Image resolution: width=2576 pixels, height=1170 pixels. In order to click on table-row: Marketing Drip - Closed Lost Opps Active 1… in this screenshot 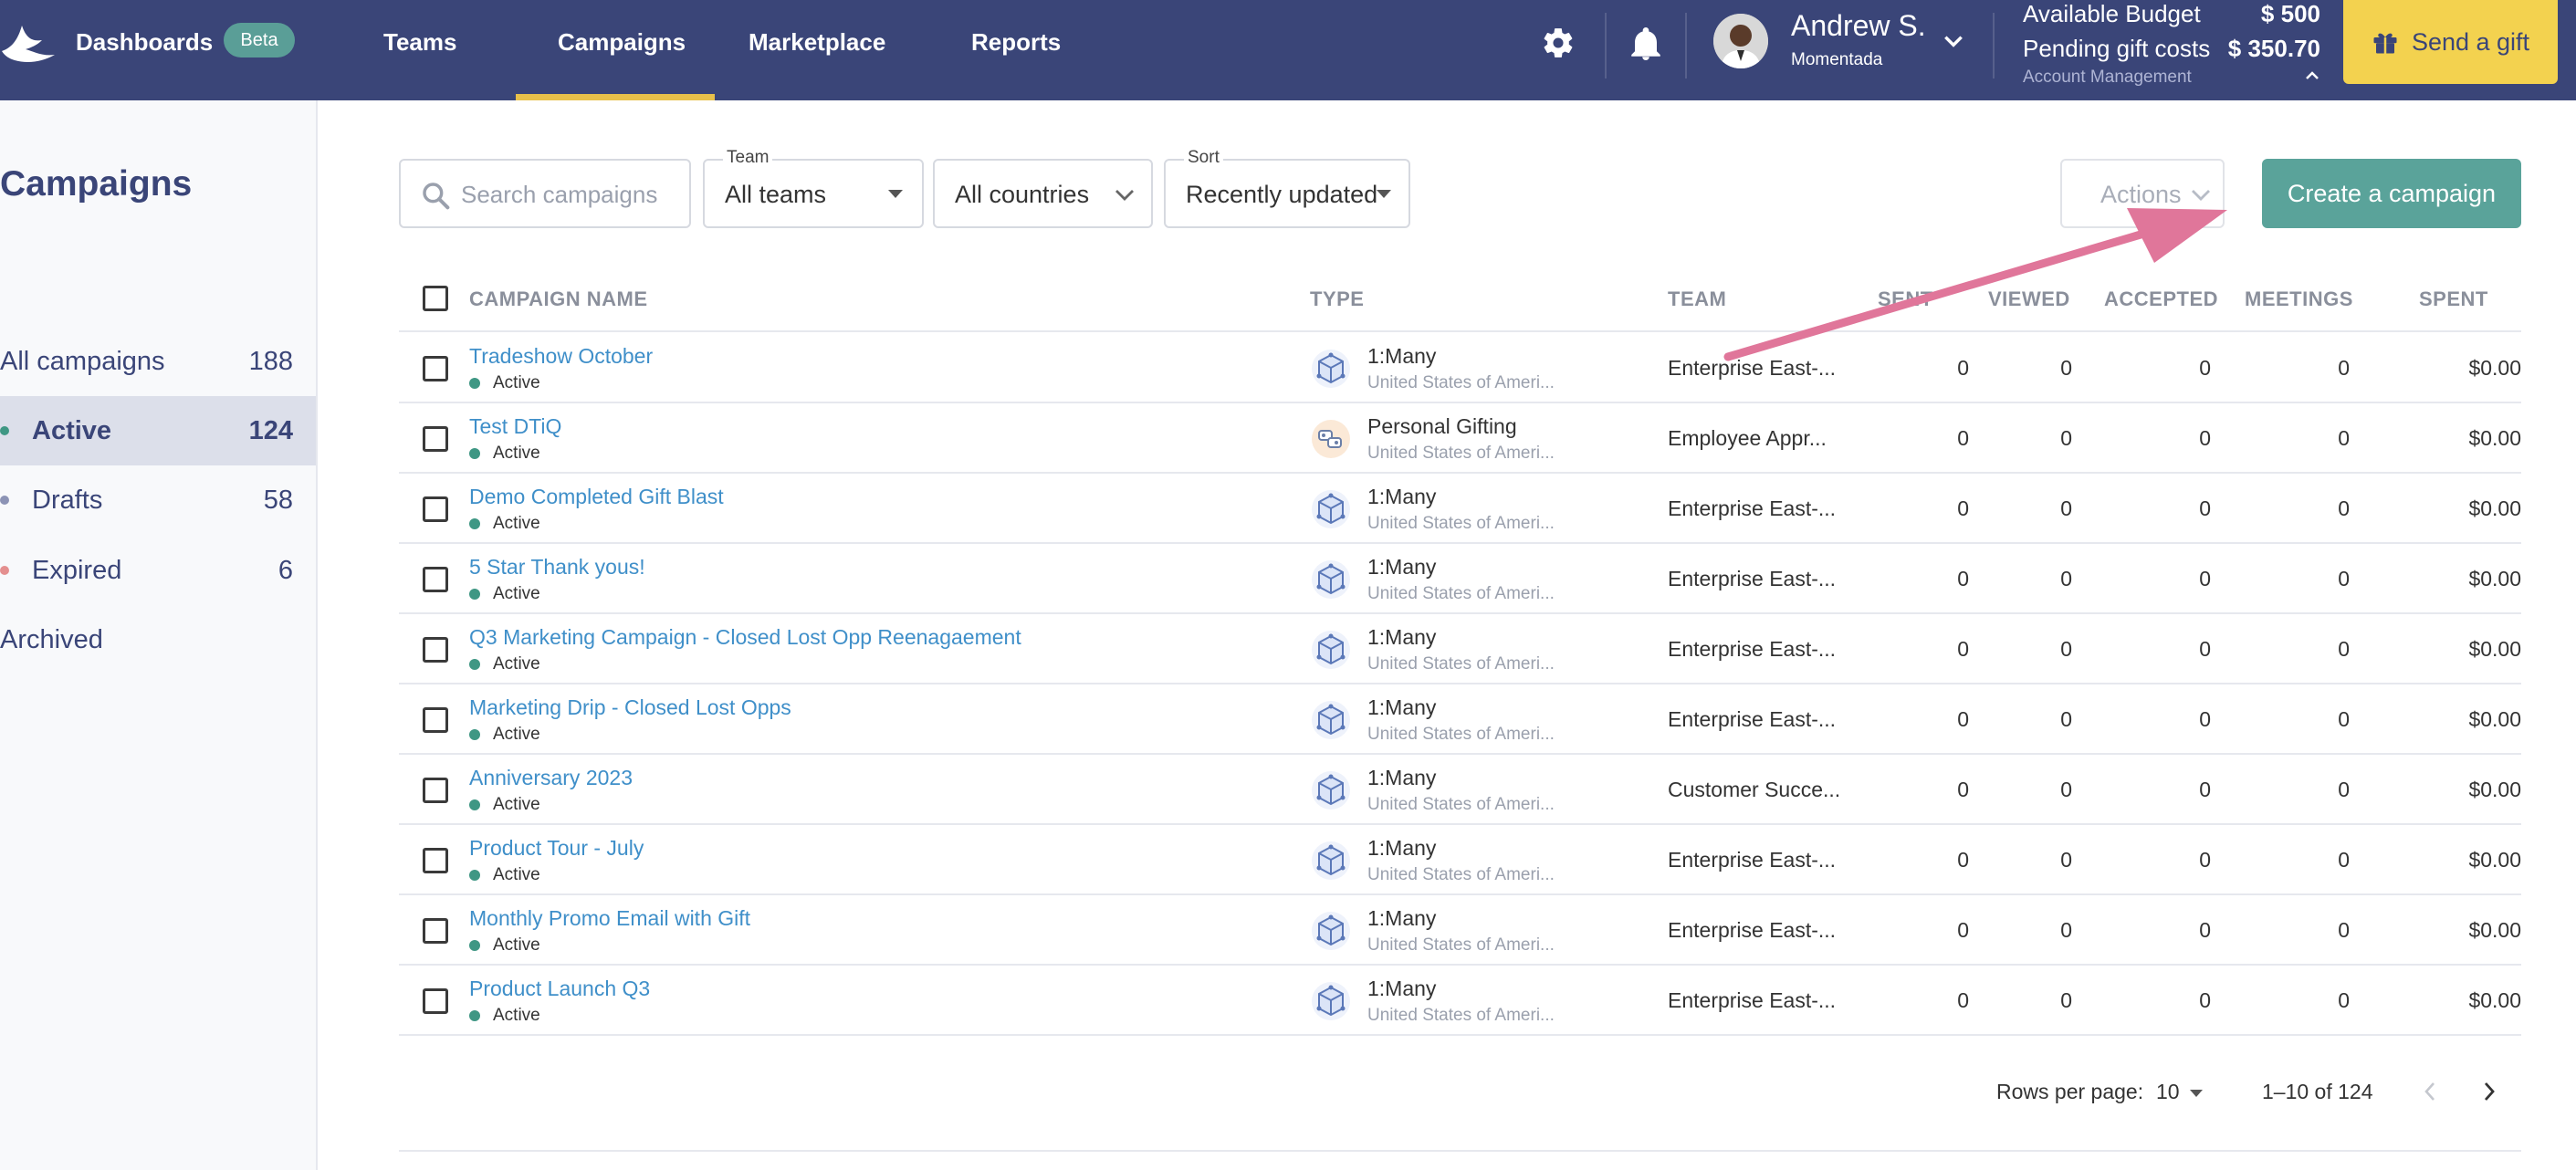, I will do `click(1460, 720)`.